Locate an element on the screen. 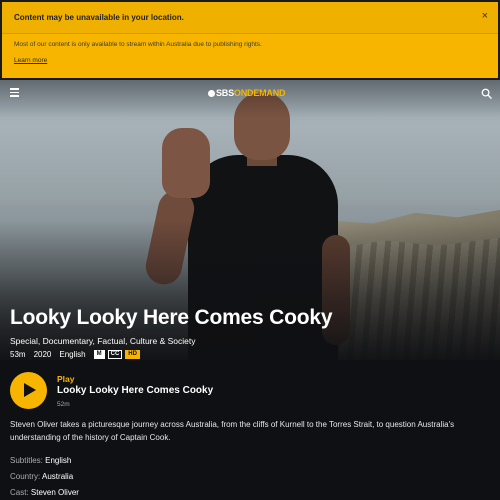 The image size is (500, 500). program-language: English is located at coordinates (72, 354).